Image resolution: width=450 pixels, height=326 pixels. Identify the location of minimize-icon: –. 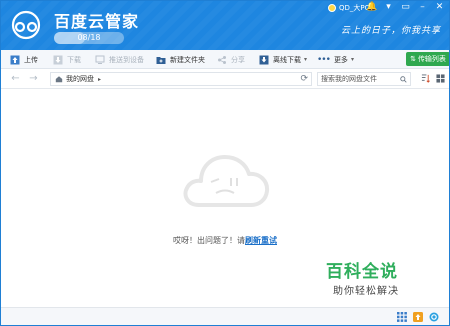
(422, 7).